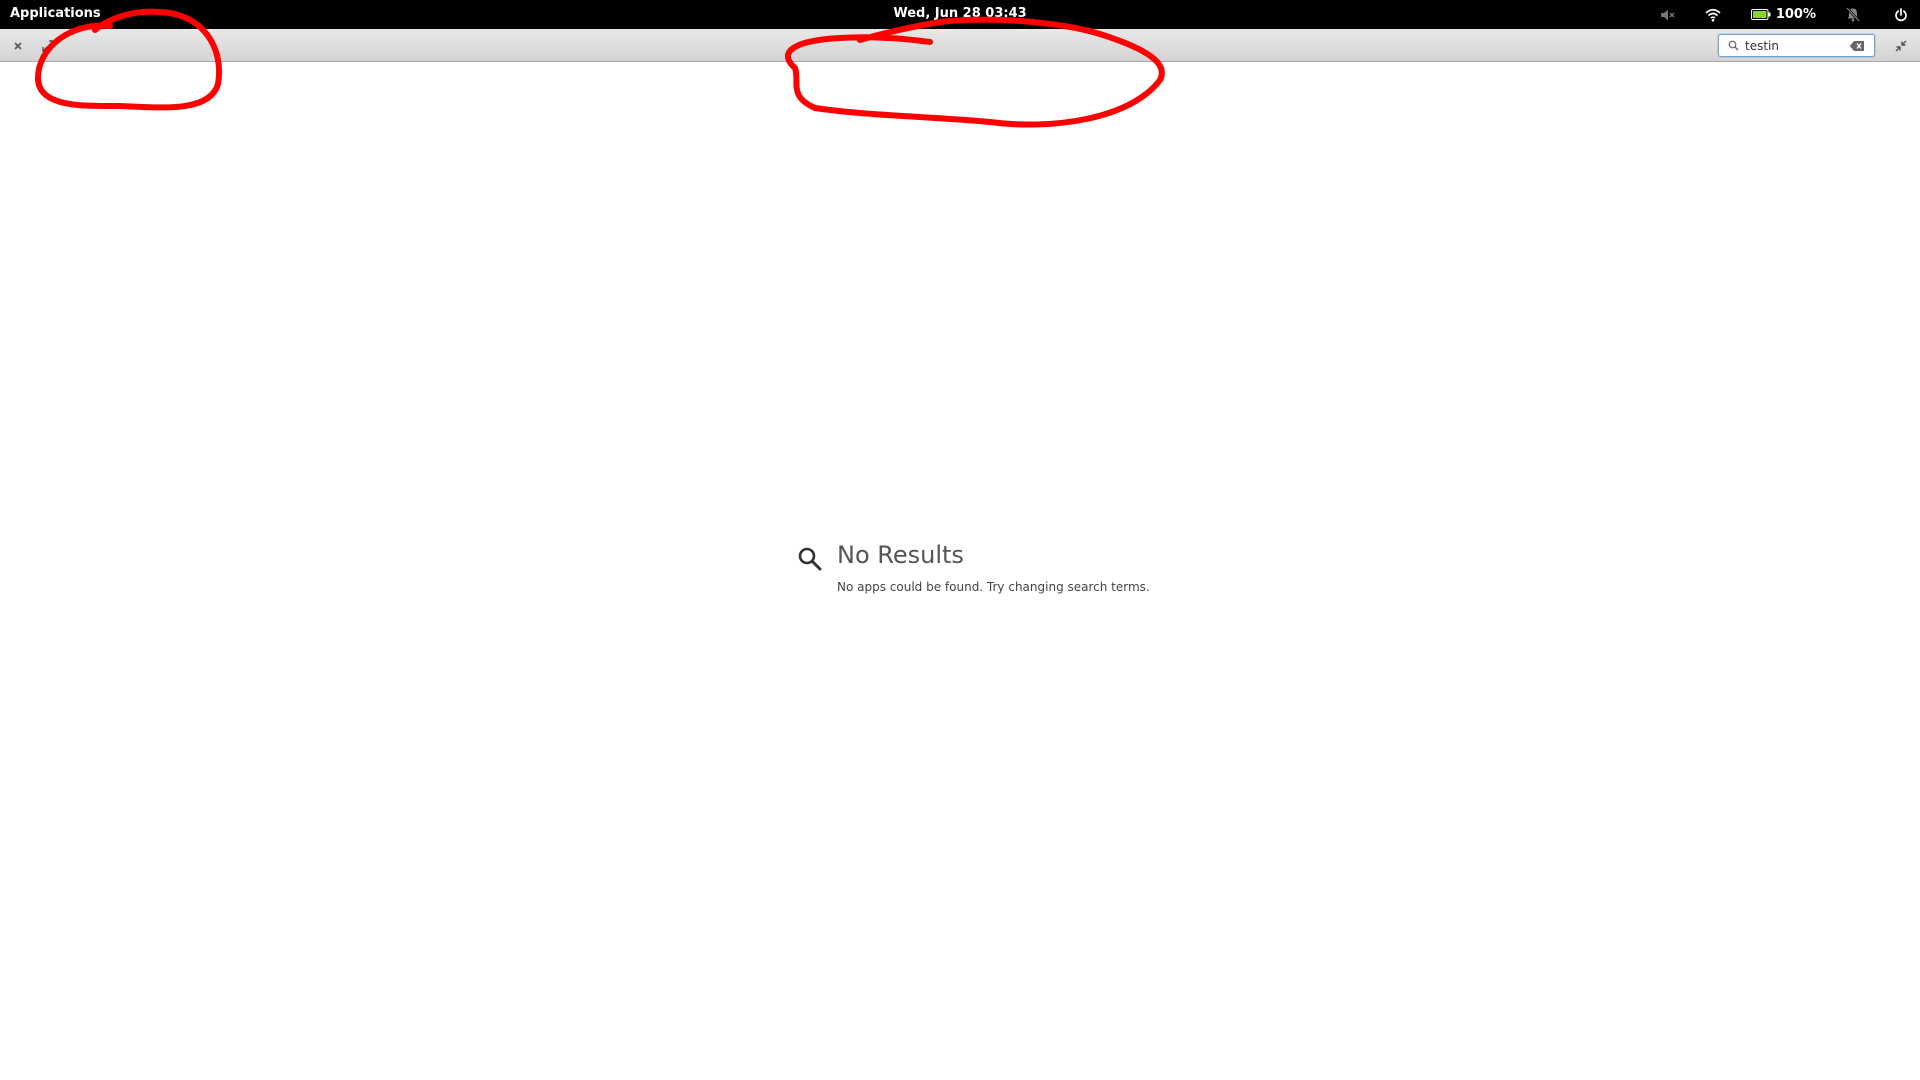 This screenshot has width=1920, height=1080. I want to click on top-panel: Applications Wed, Jun 28 03:43 100%, so click(960, 14).